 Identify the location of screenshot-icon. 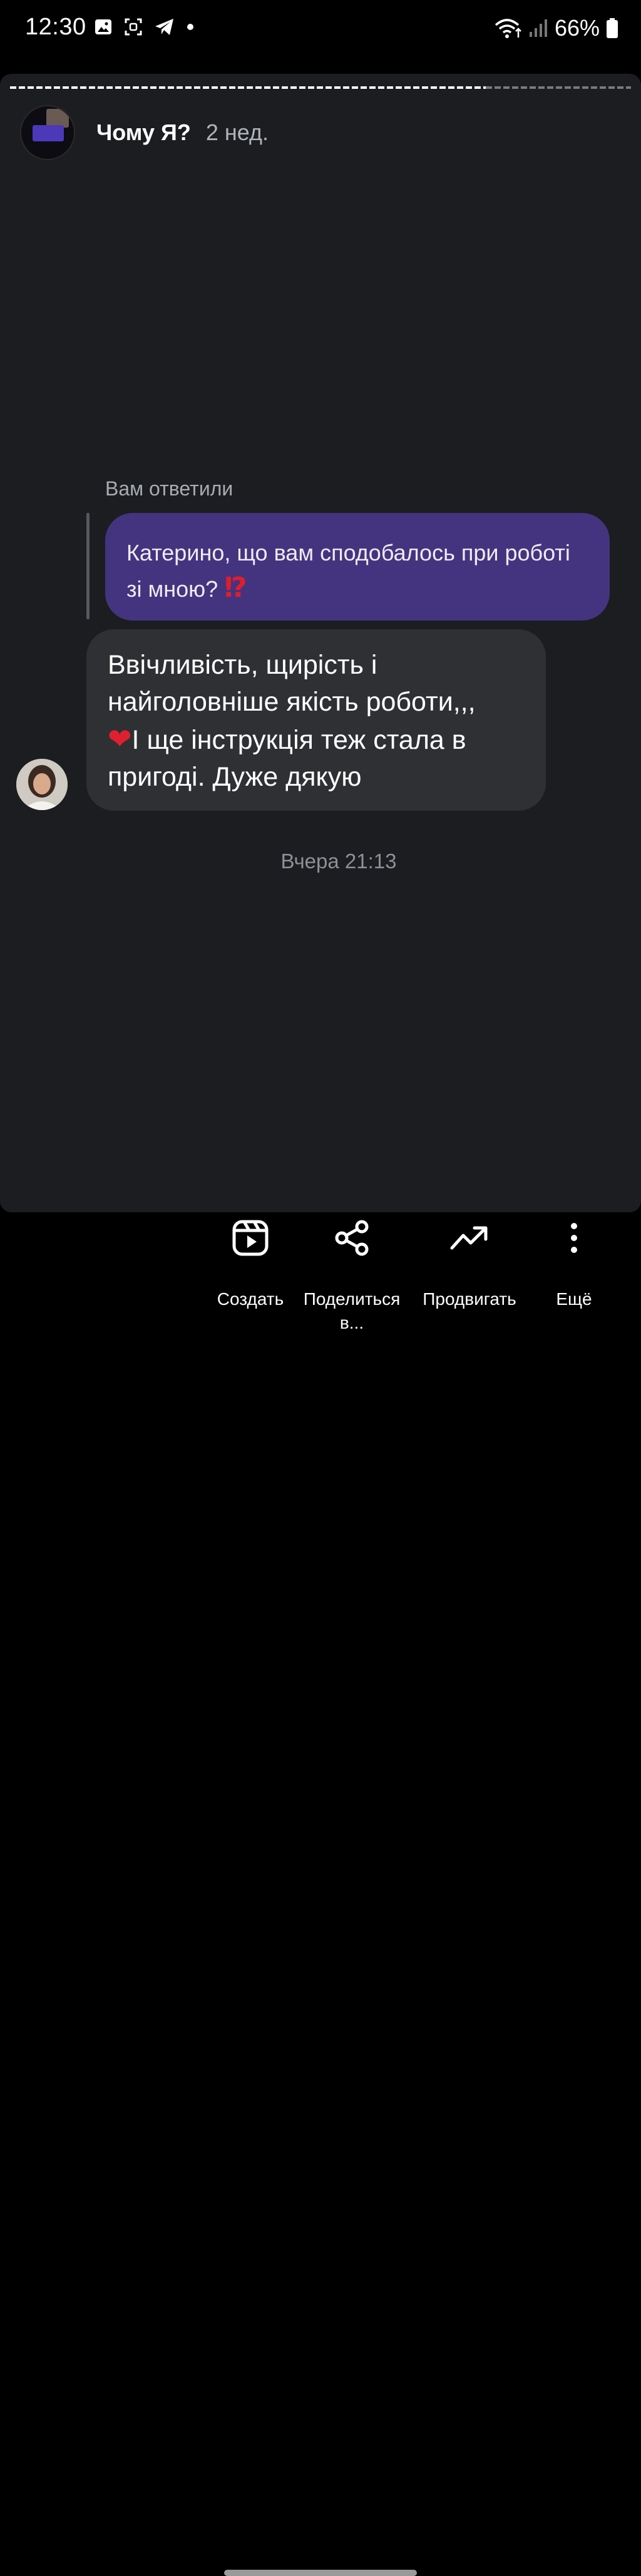
(133, 27).